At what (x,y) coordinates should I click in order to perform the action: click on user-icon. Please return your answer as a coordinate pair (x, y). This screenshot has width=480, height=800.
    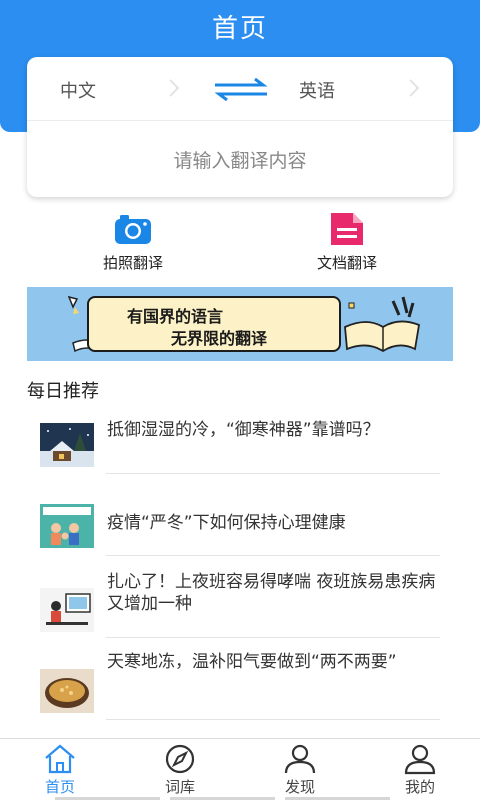
    Looking at the image, I should click on (300, 759).